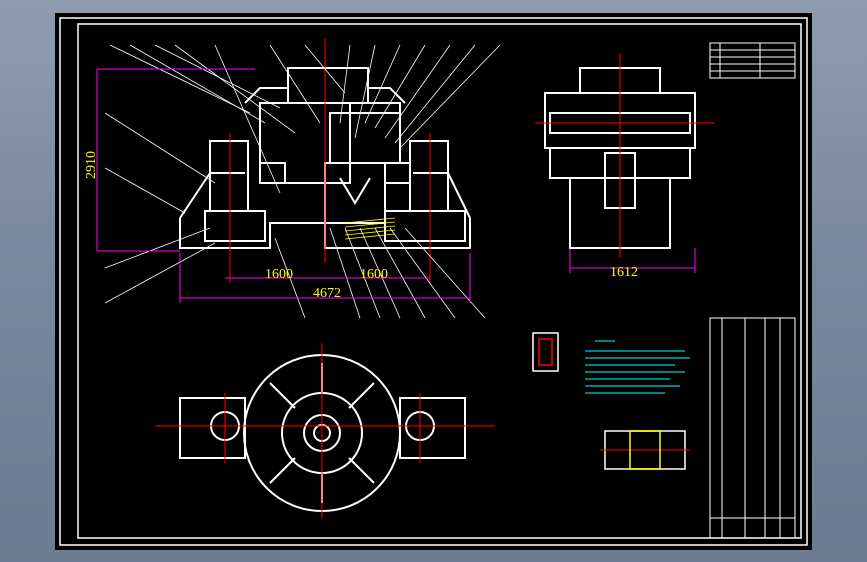 Image resolution: width=867 pixels, height=562 pixels. What do you see at coordinates (370, 228) in the screenshot?
I see `section-hatch` at bounding box center [370, 228].